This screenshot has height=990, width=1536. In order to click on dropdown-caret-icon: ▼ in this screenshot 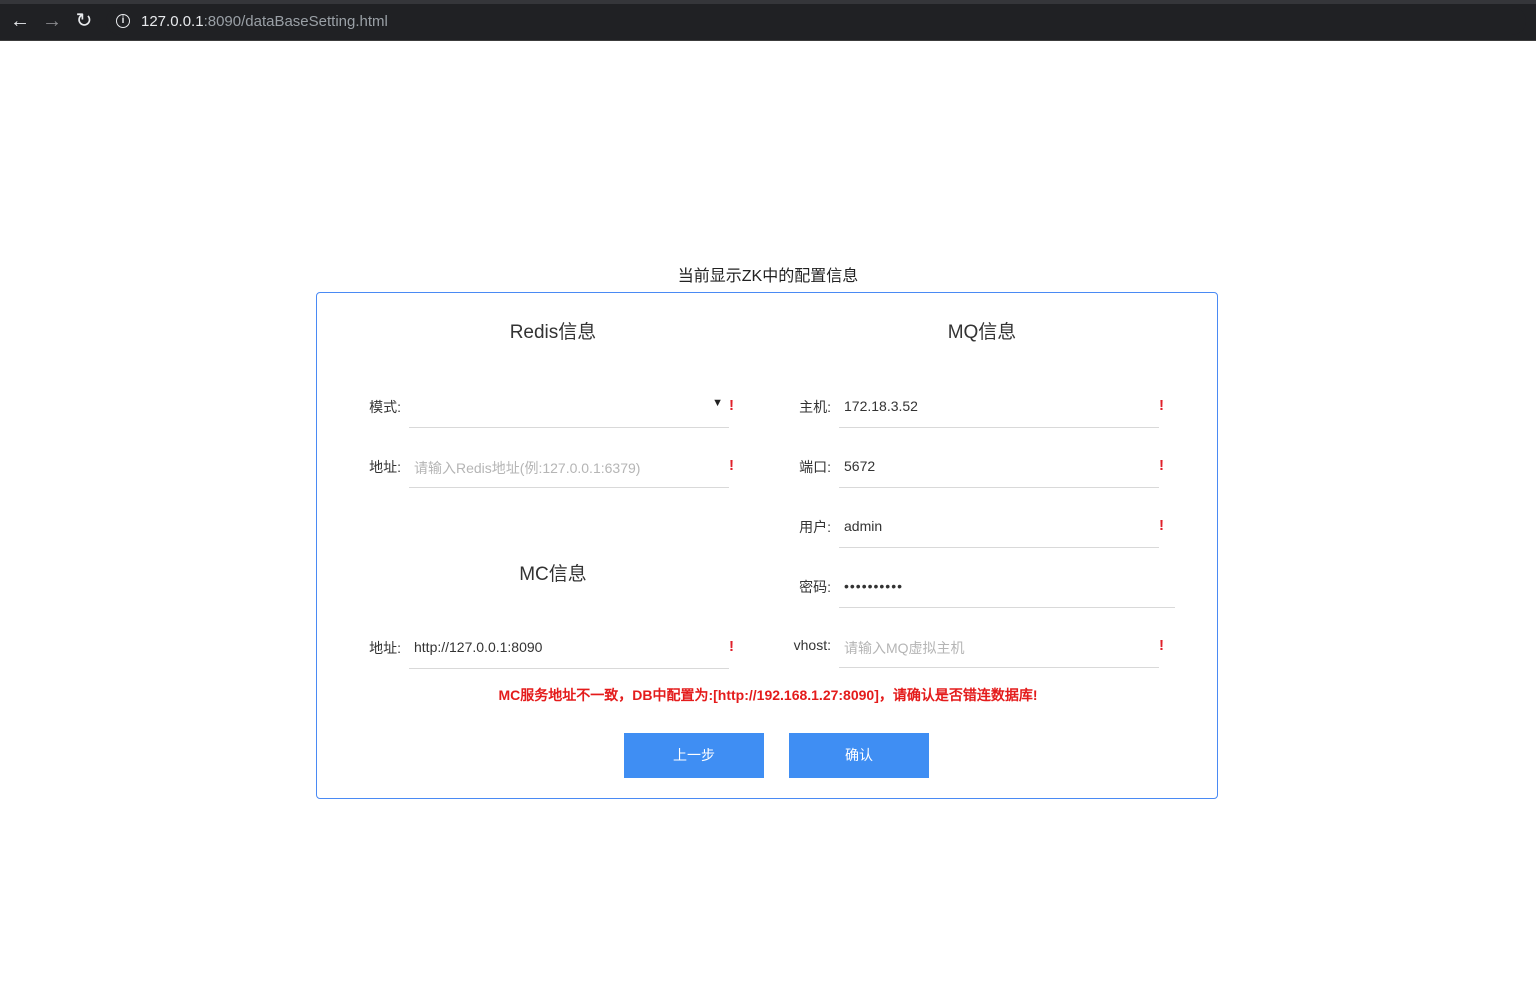, I will do `click(717, 403)`.